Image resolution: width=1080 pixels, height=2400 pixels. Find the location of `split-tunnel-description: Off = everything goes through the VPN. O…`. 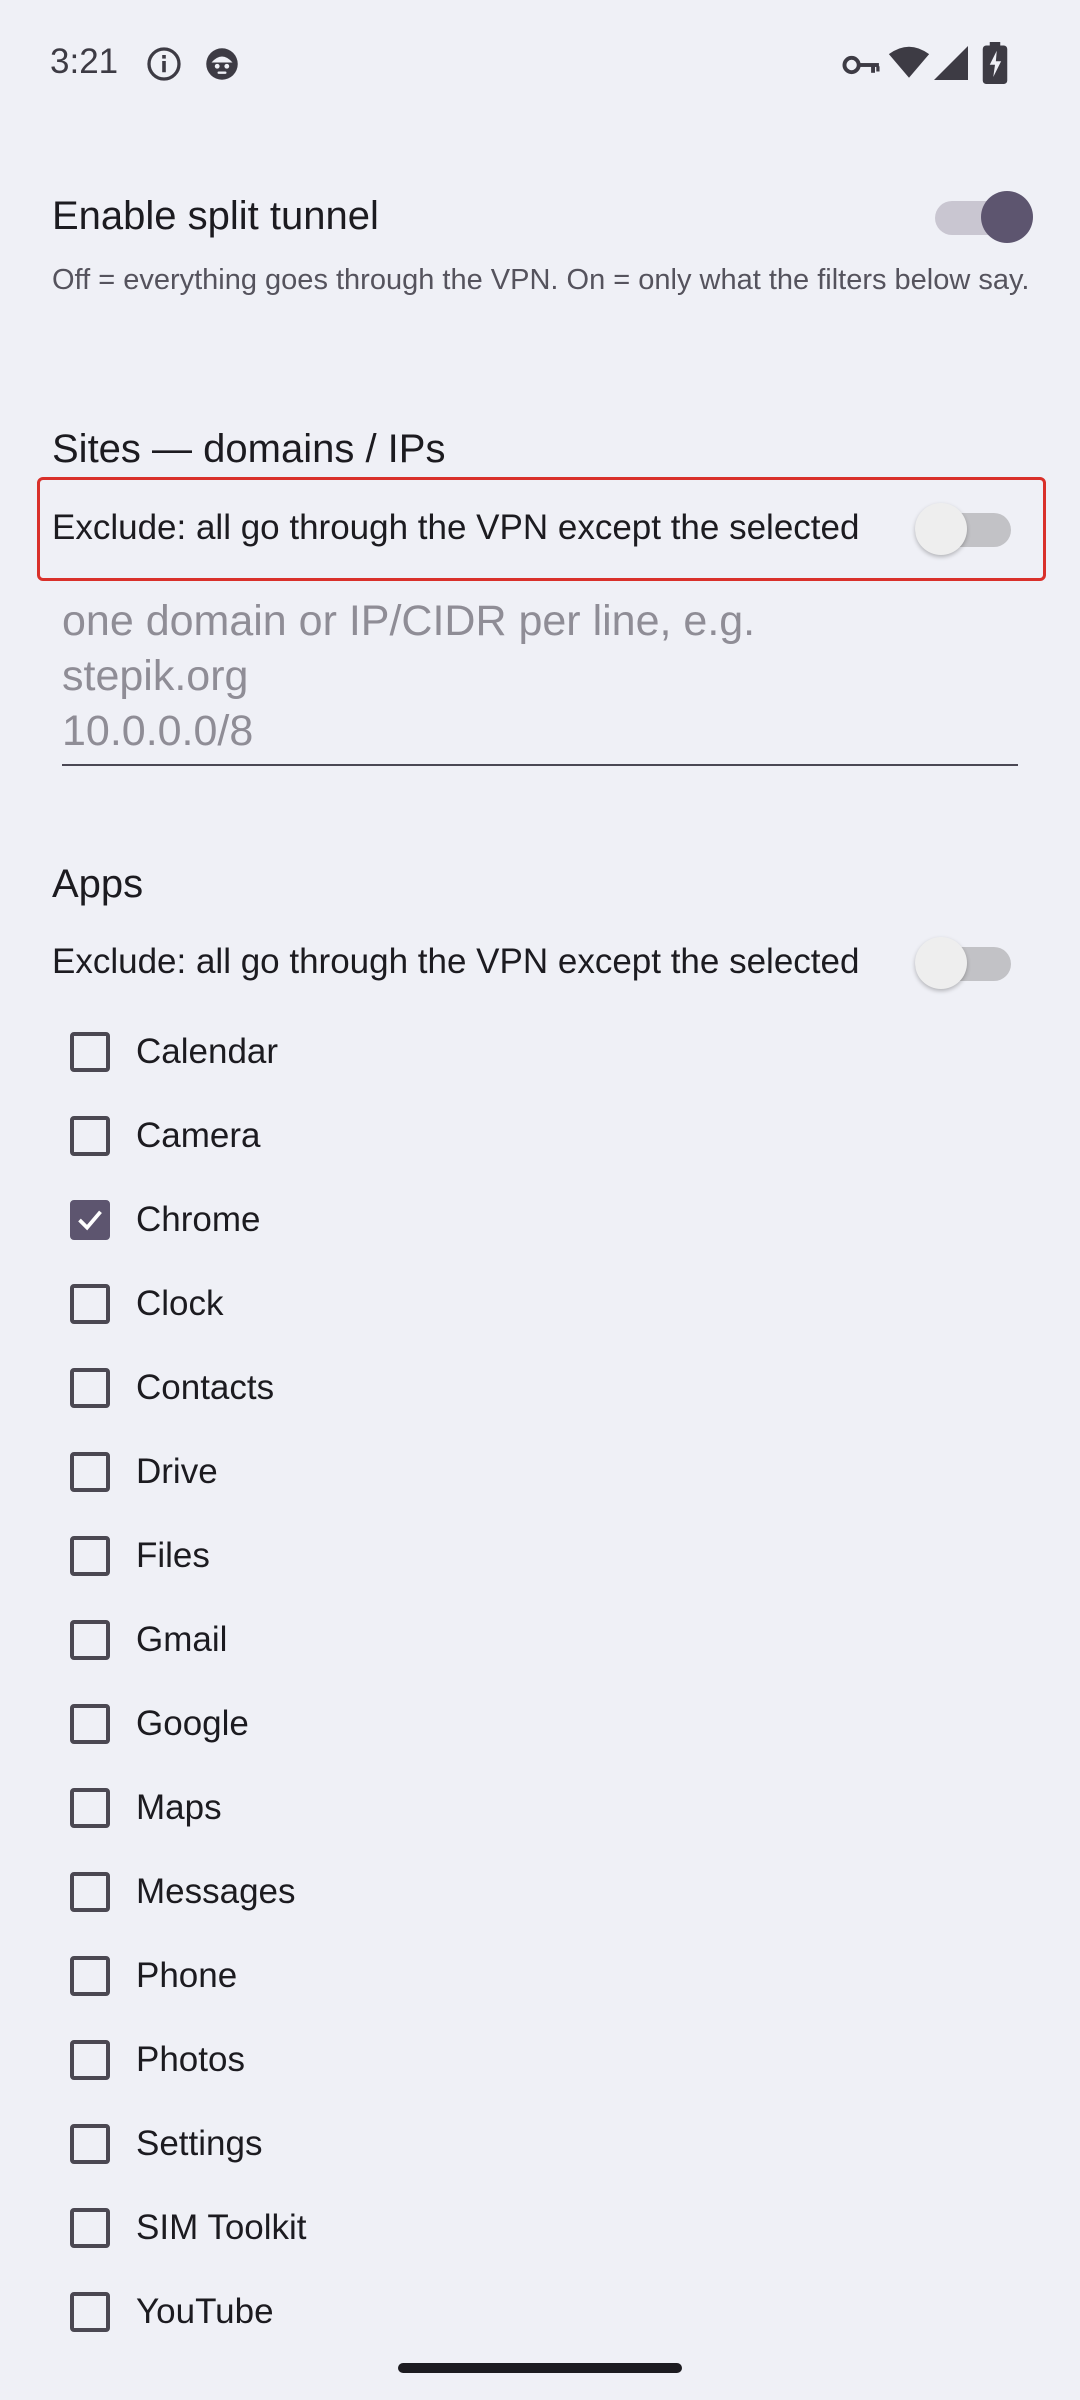

split-tunnel-description: Off = everything goes through the VPN. O… is located at coordinates (541, 280).